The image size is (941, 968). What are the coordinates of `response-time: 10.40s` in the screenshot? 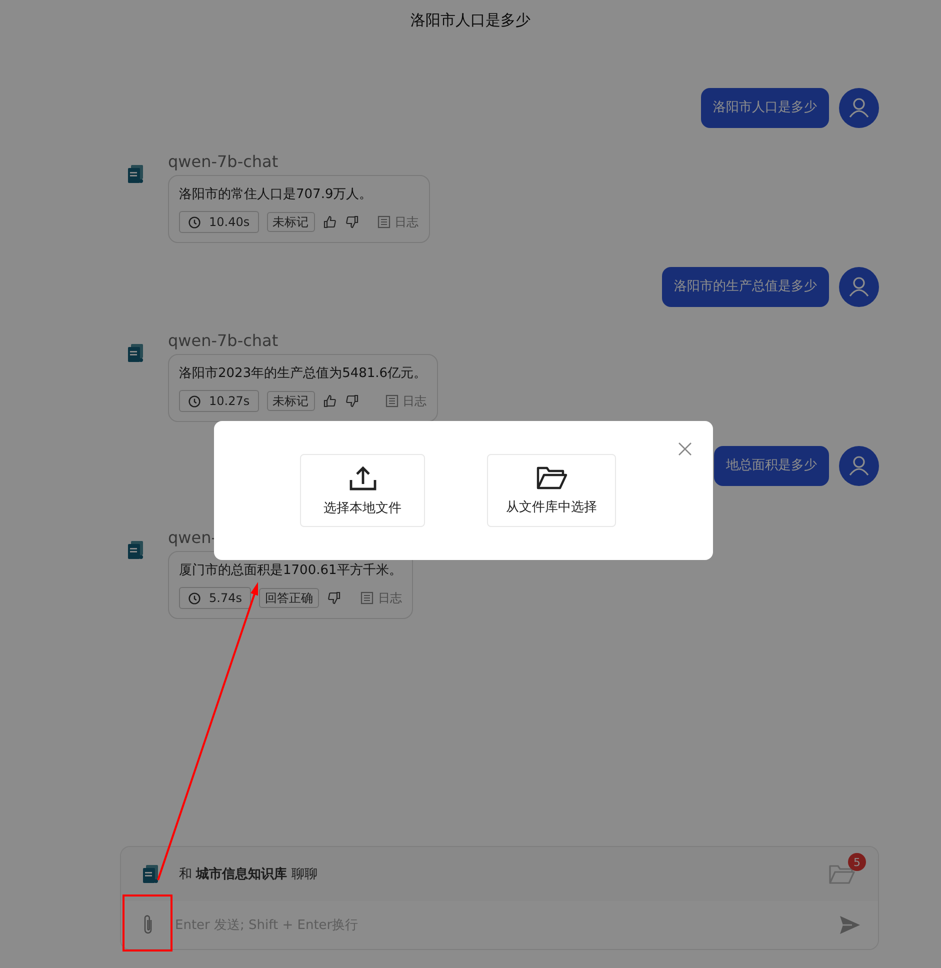 It's located at (219, 222).